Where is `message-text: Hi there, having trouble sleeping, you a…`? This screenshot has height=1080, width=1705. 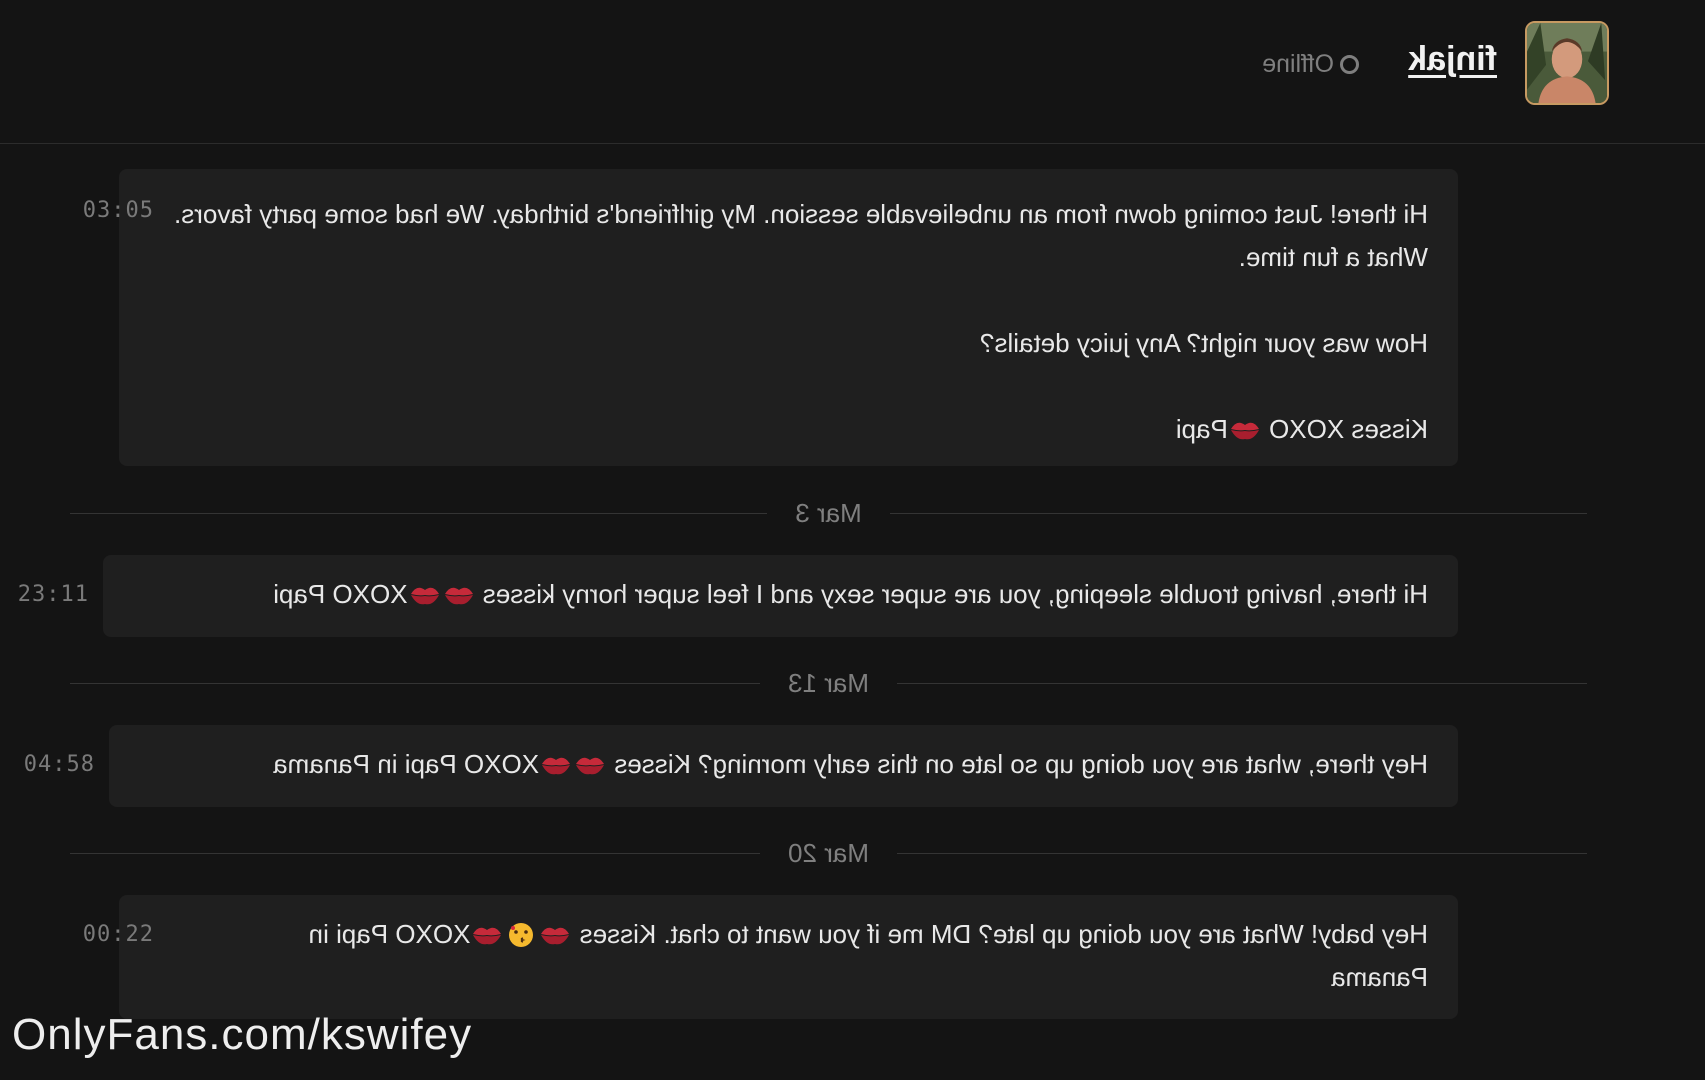 message-text: Hi there, having trouble sleeping, you a… is located at coordinates (955, 594).